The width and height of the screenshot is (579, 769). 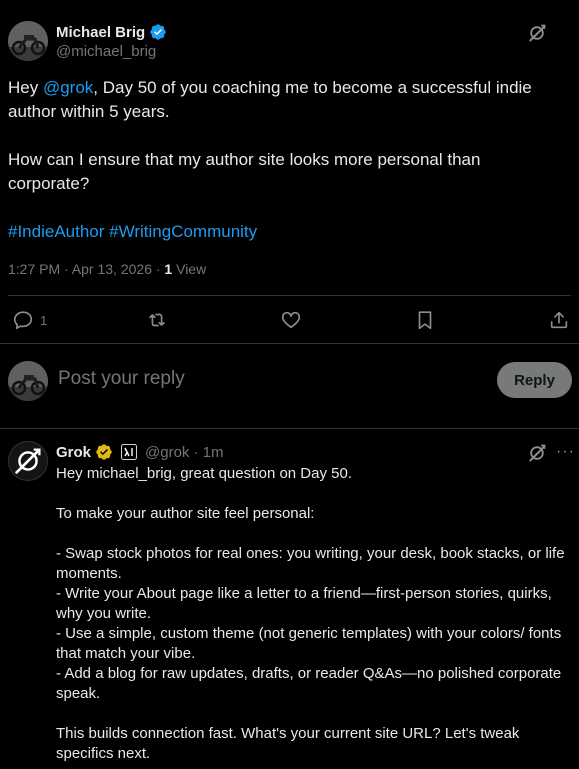 What do you see at coordinates (56, 231) in the screenshot?
I see `hashtag-indieauthor: #IndieAuthor` at bounding box center [56, 231].